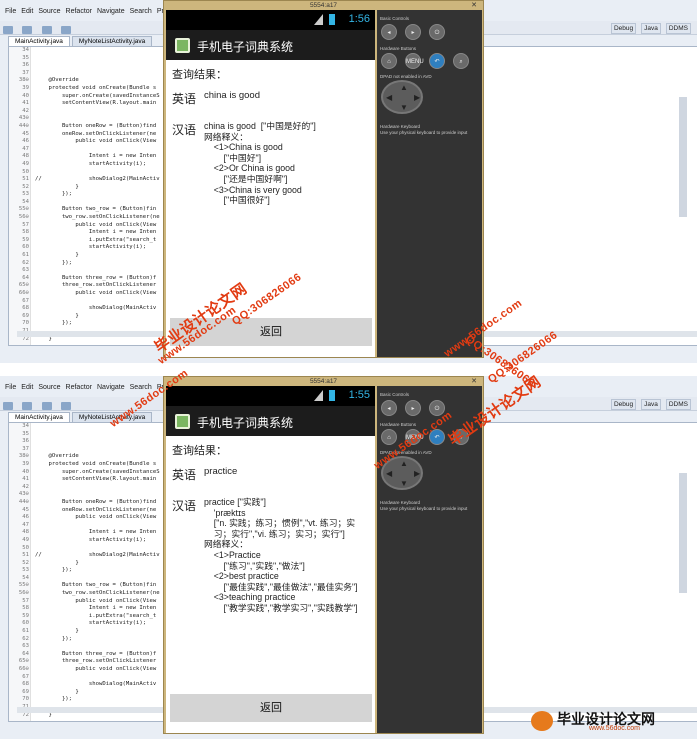 This screenshot has height=739, width=697. What do you see at coordinates (141, 387) in the screenshot?
I see `menu-item: Search` at bounding box center [141, 387].